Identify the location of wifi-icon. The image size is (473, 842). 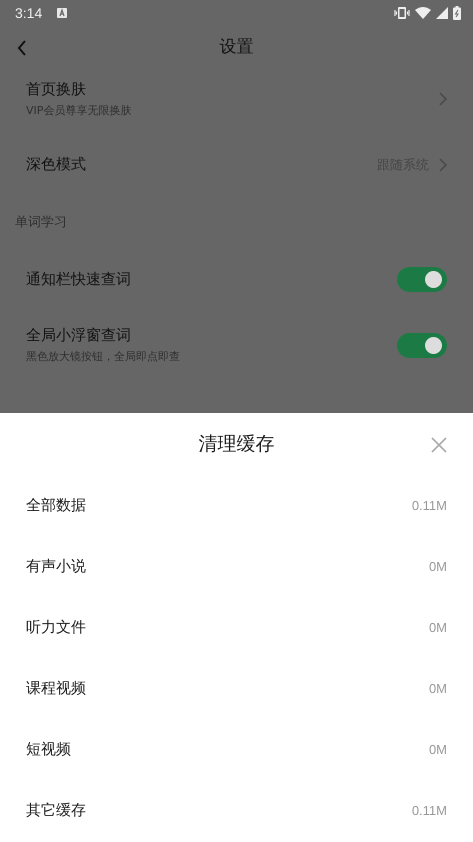
(423, 13).